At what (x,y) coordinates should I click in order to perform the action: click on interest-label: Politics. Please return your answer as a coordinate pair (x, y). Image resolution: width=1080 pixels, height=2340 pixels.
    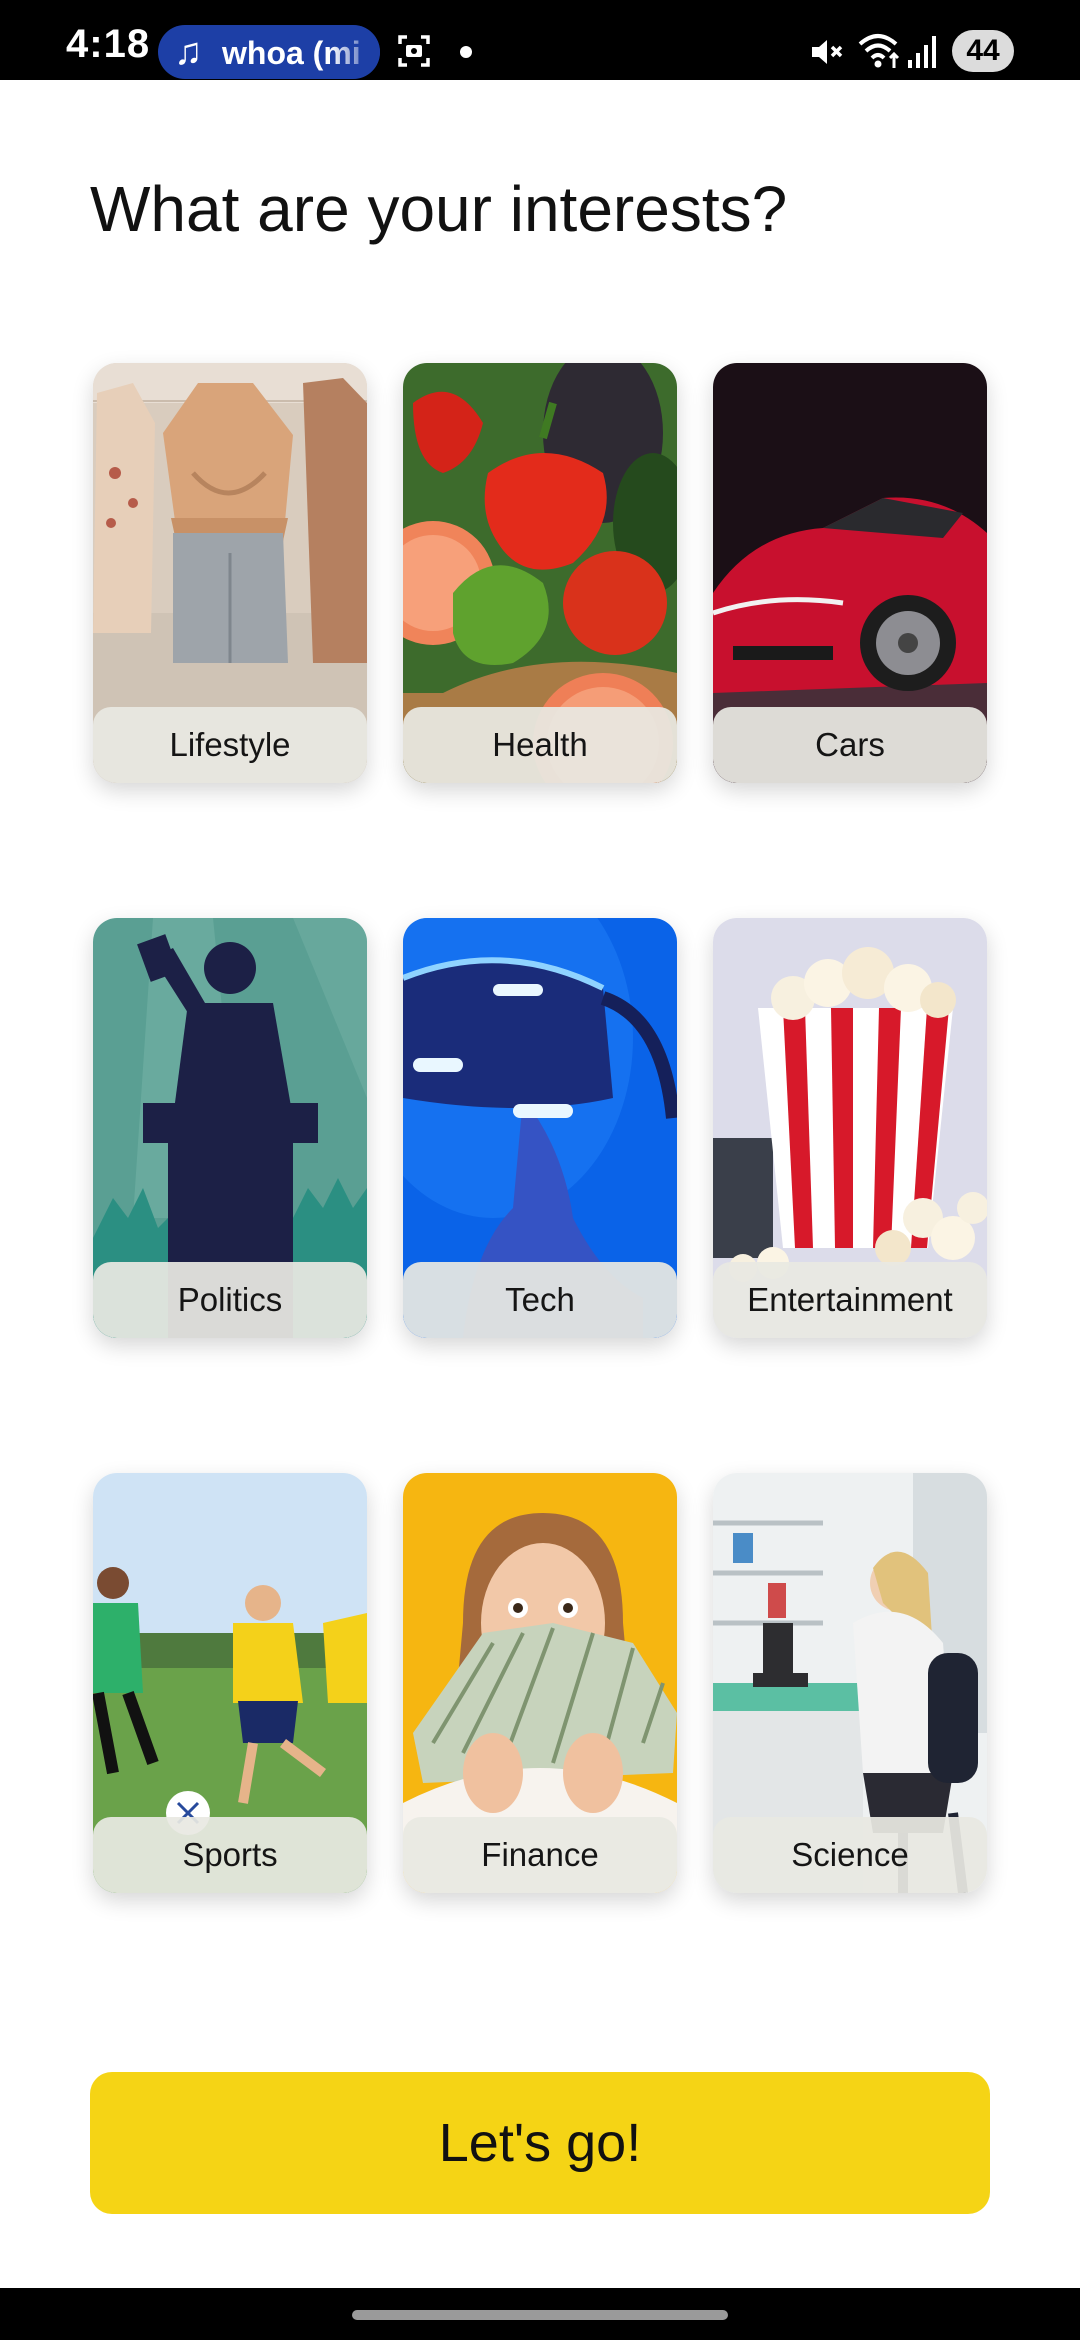
    Looking at the image, I should click on (230, 1299).